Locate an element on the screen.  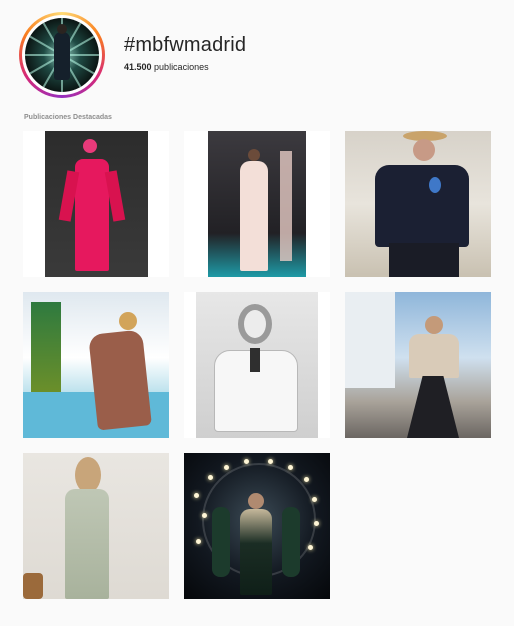
post-count: 41.500 publicaciones is located at coordinates (166, 67).